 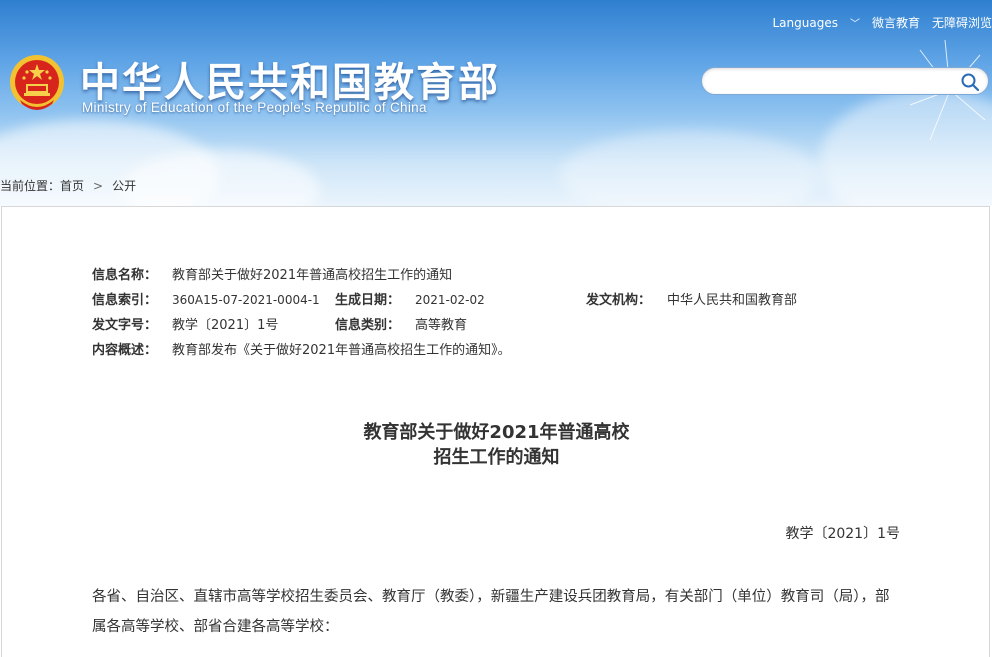 I want to click on breadcrumb-prefix: 当前位置：, so click(x=30, y=186).